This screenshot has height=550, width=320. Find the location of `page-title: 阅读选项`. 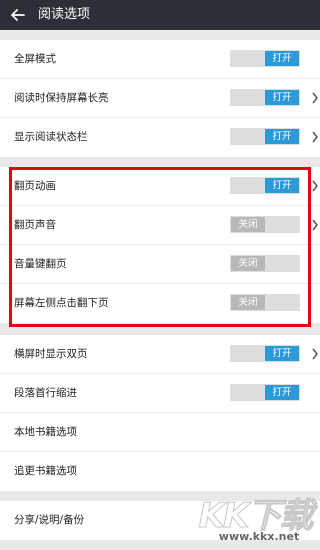

page-title: 阅读选项 is located at coordinates (64, 14).